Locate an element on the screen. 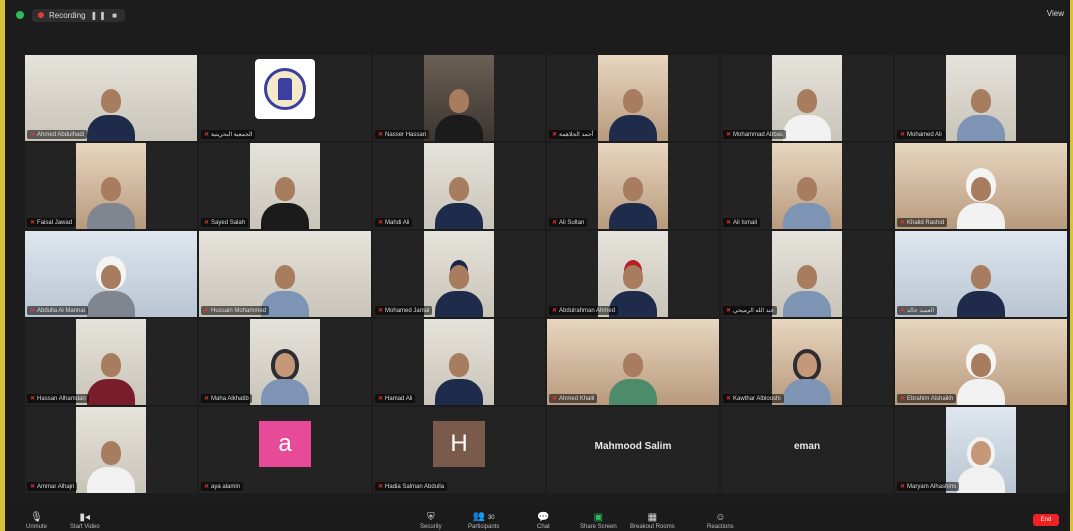 The width and height of the screenshot is (1073, 531). participant-tile: ✕ Mahdi Ali is located at coordinates (459, 186).